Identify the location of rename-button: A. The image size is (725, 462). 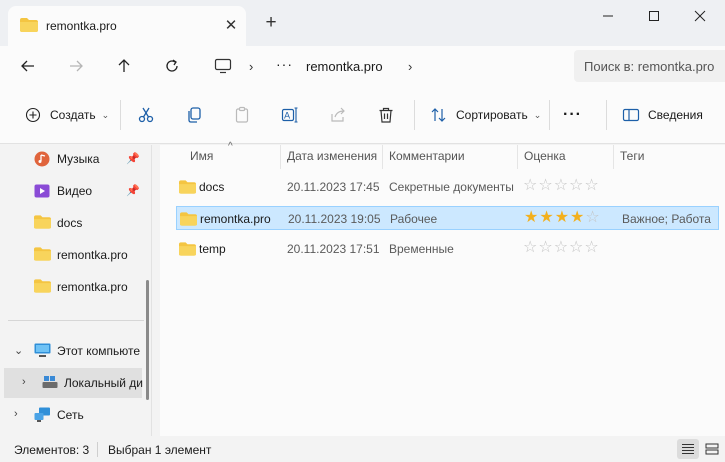
(290, 115).